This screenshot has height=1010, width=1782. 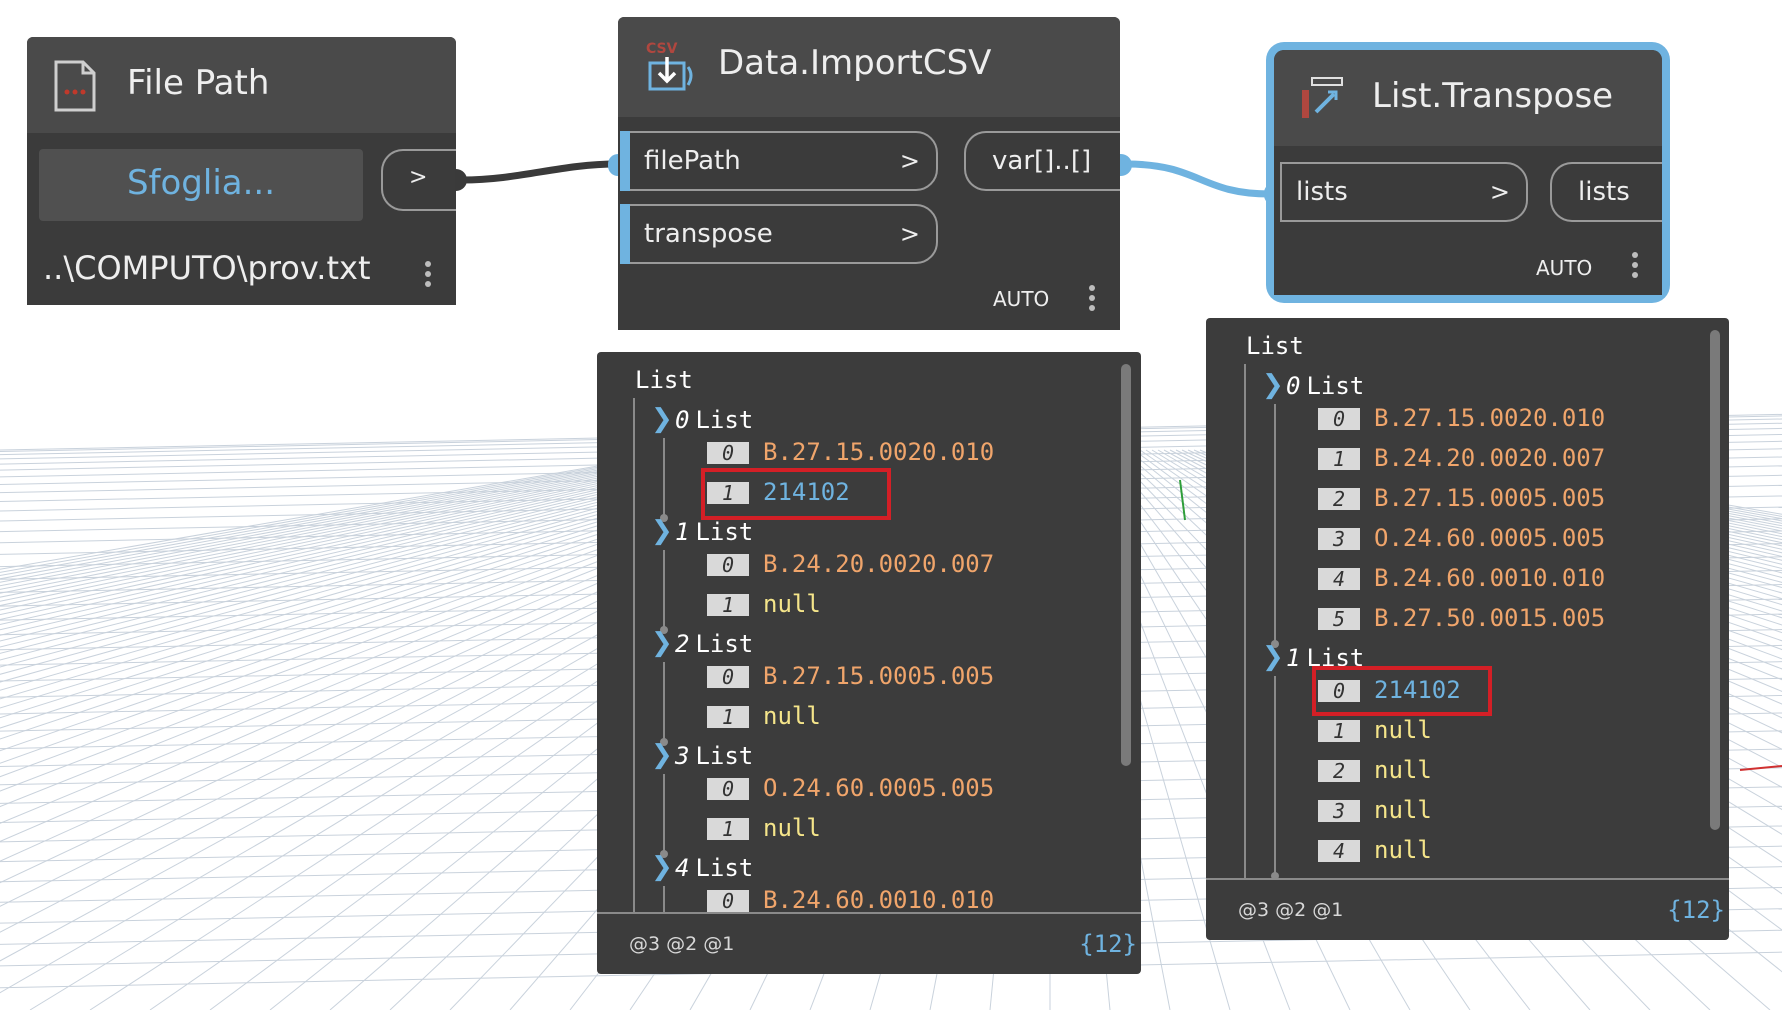 I want to click on output-port-chevron: >, so click(x=418, y=177).